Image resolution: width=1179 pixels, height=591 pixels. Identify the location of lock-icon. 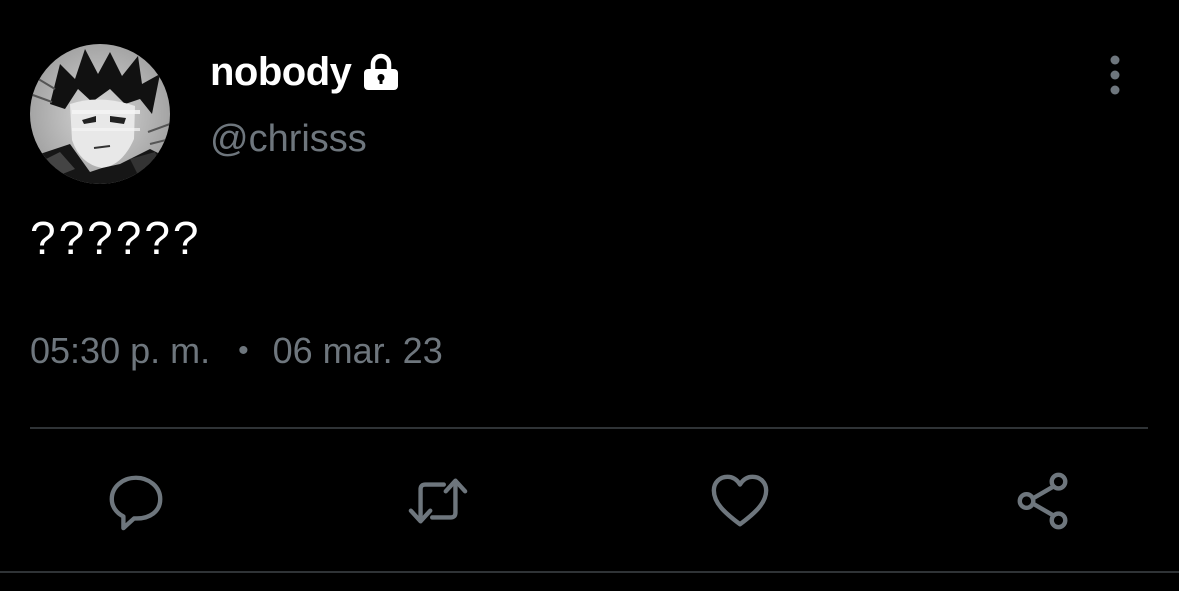
(381, 72).